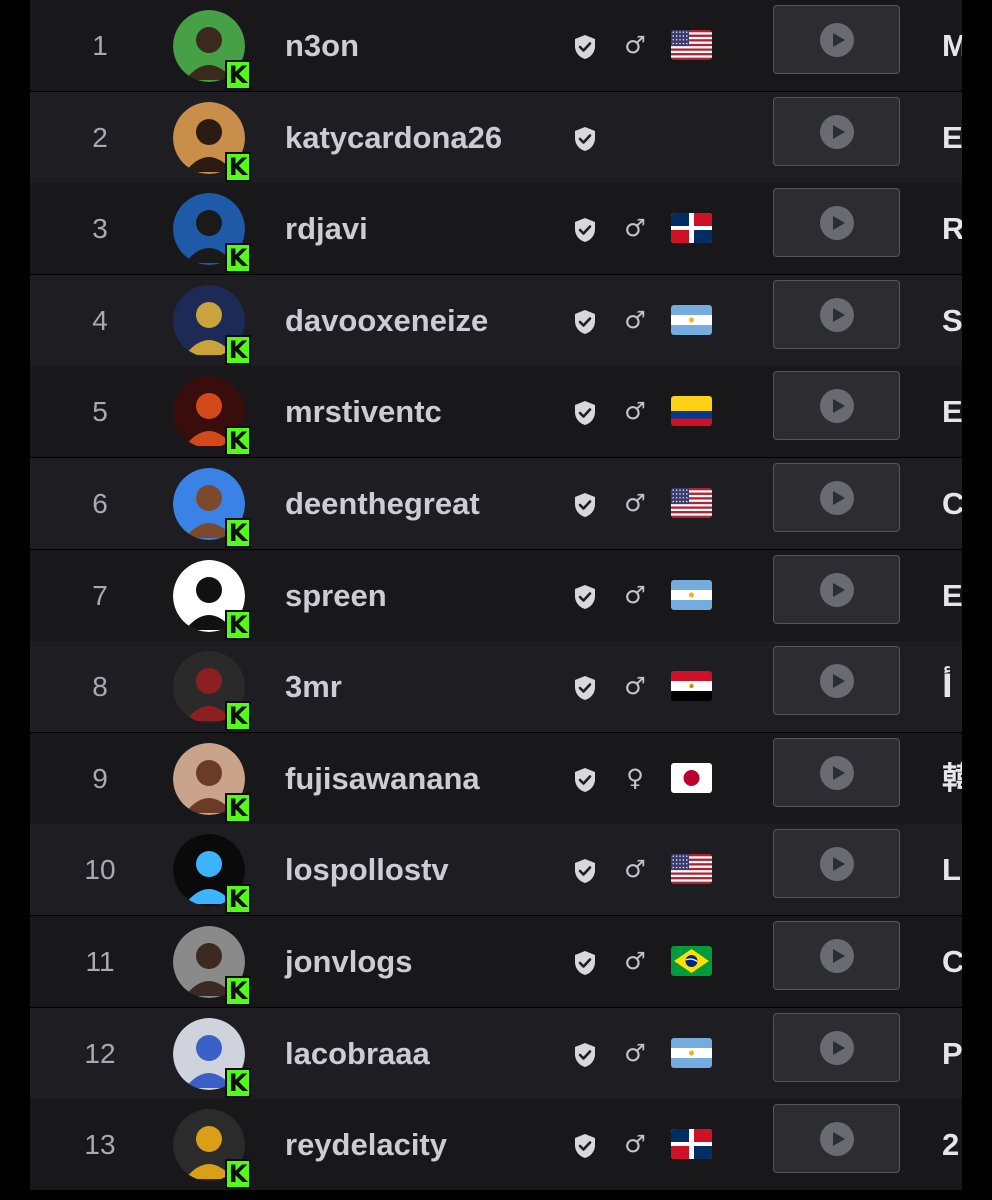 This screenshot has width=992, height=1200. I want to click on stream-category-text: 韓, so click(952, 778).